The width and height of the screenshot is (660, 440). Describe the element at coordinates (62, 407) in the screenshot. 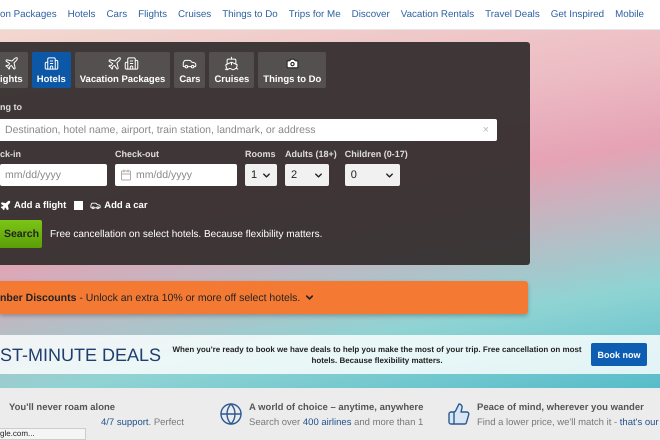

I see `feature-title: You'll never roam alone` at that location.